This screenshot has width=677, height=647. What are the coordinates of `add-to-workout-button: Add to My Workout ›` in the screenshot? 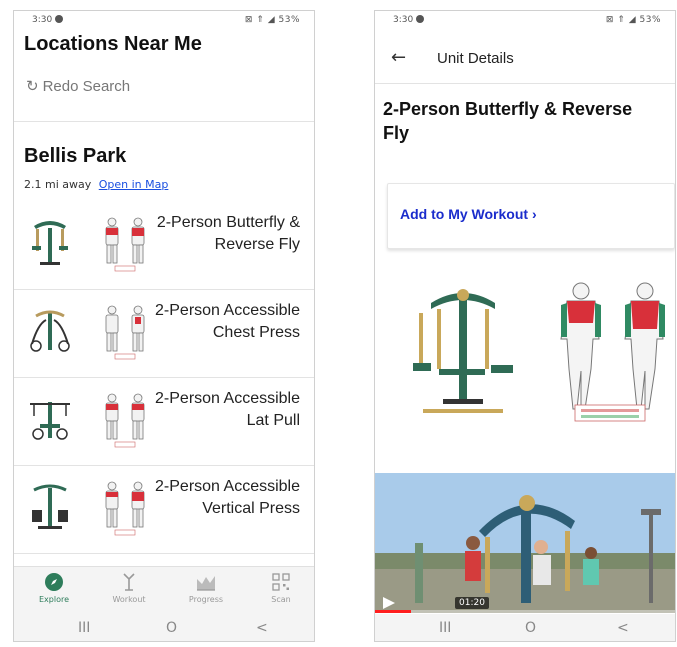 It's located at (531, 216).